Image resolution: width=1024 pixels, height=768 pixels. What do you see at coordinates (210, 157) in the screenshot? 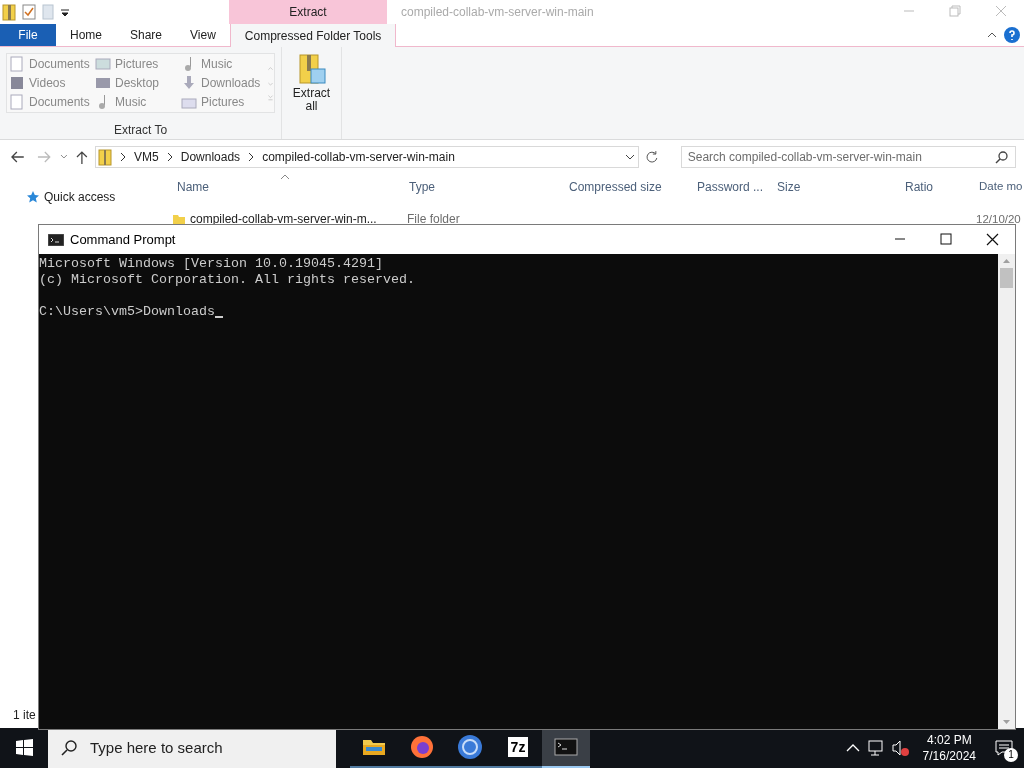
I see `breadcrumb-item: Downloads` at bounding box center [210, 157].